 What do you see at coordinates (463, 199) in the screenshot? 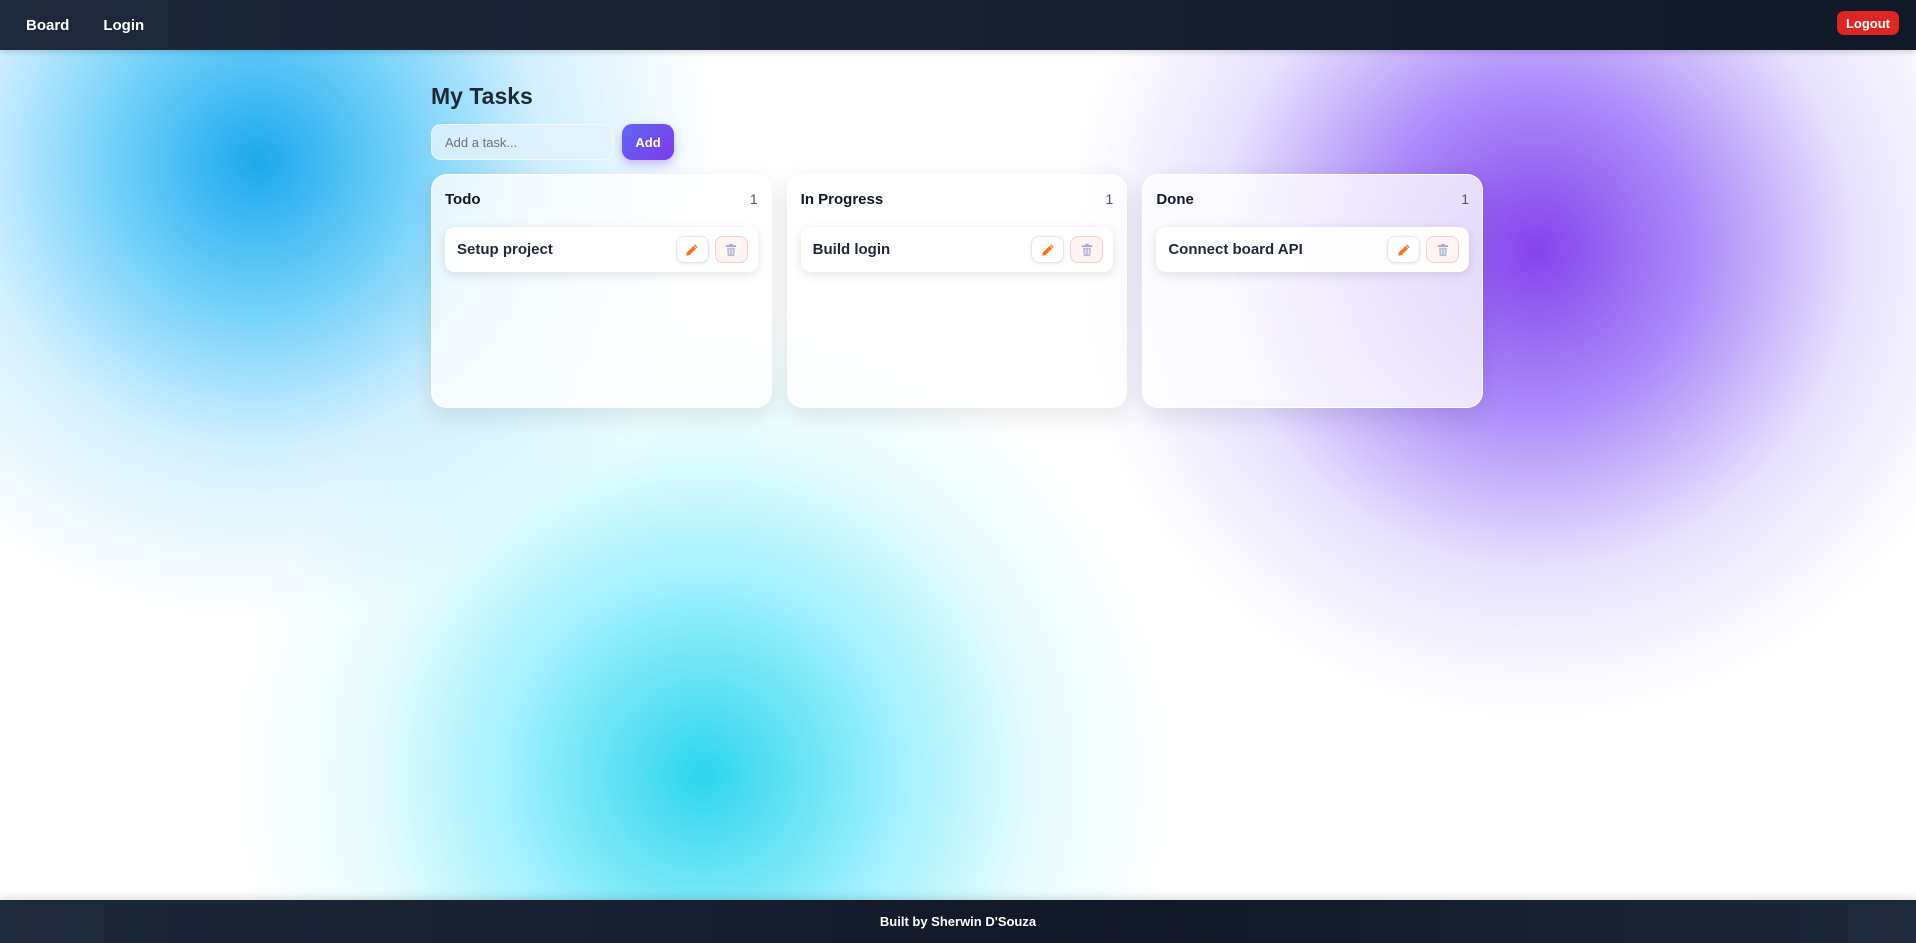
I see `column-title: Todo` at bounding box center [463, 199].